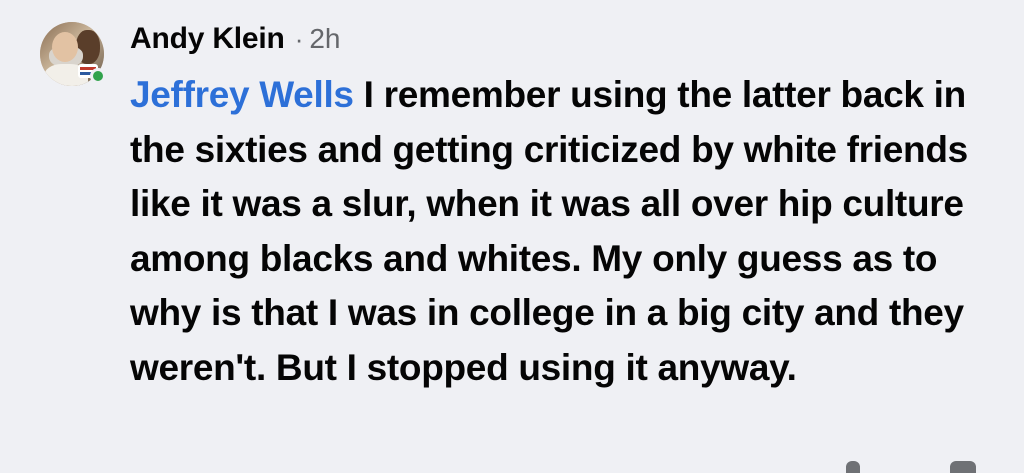  What do you see at coordinates (207, 39) in the screenshot?
I see `author-name: Andy Klein` at bounding box center [207, 39].